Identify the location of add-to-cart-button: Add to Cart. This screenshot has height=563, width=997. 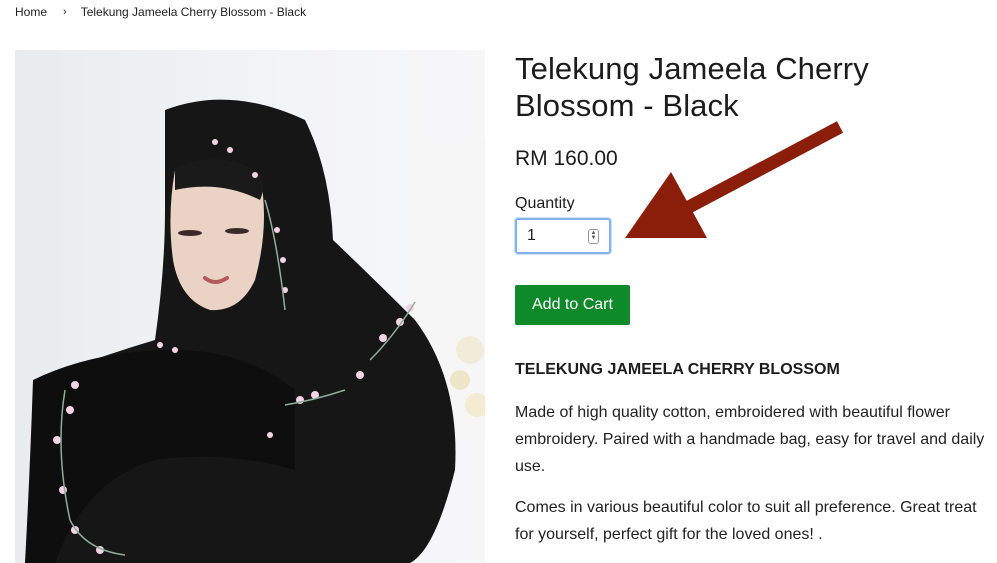
(572, 305).